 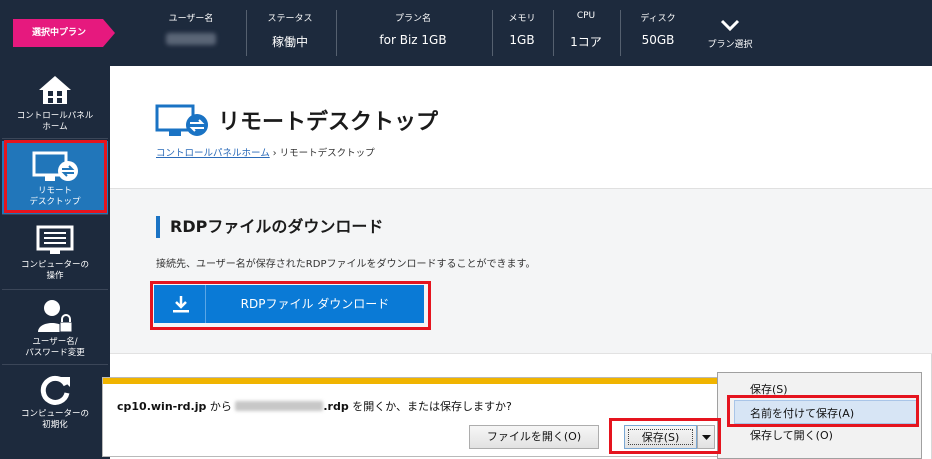 What do you see at coordinates (413, 40) in the screenshot?
I see `plan-name-value: for Biz 1GB` at bounding box center [413, 40].